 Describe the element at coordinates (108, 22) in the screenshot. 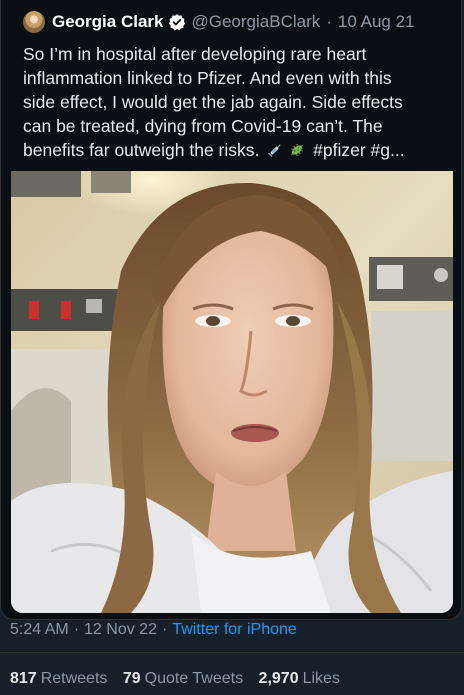

I see `author-name: Georgia Clark` at that location.